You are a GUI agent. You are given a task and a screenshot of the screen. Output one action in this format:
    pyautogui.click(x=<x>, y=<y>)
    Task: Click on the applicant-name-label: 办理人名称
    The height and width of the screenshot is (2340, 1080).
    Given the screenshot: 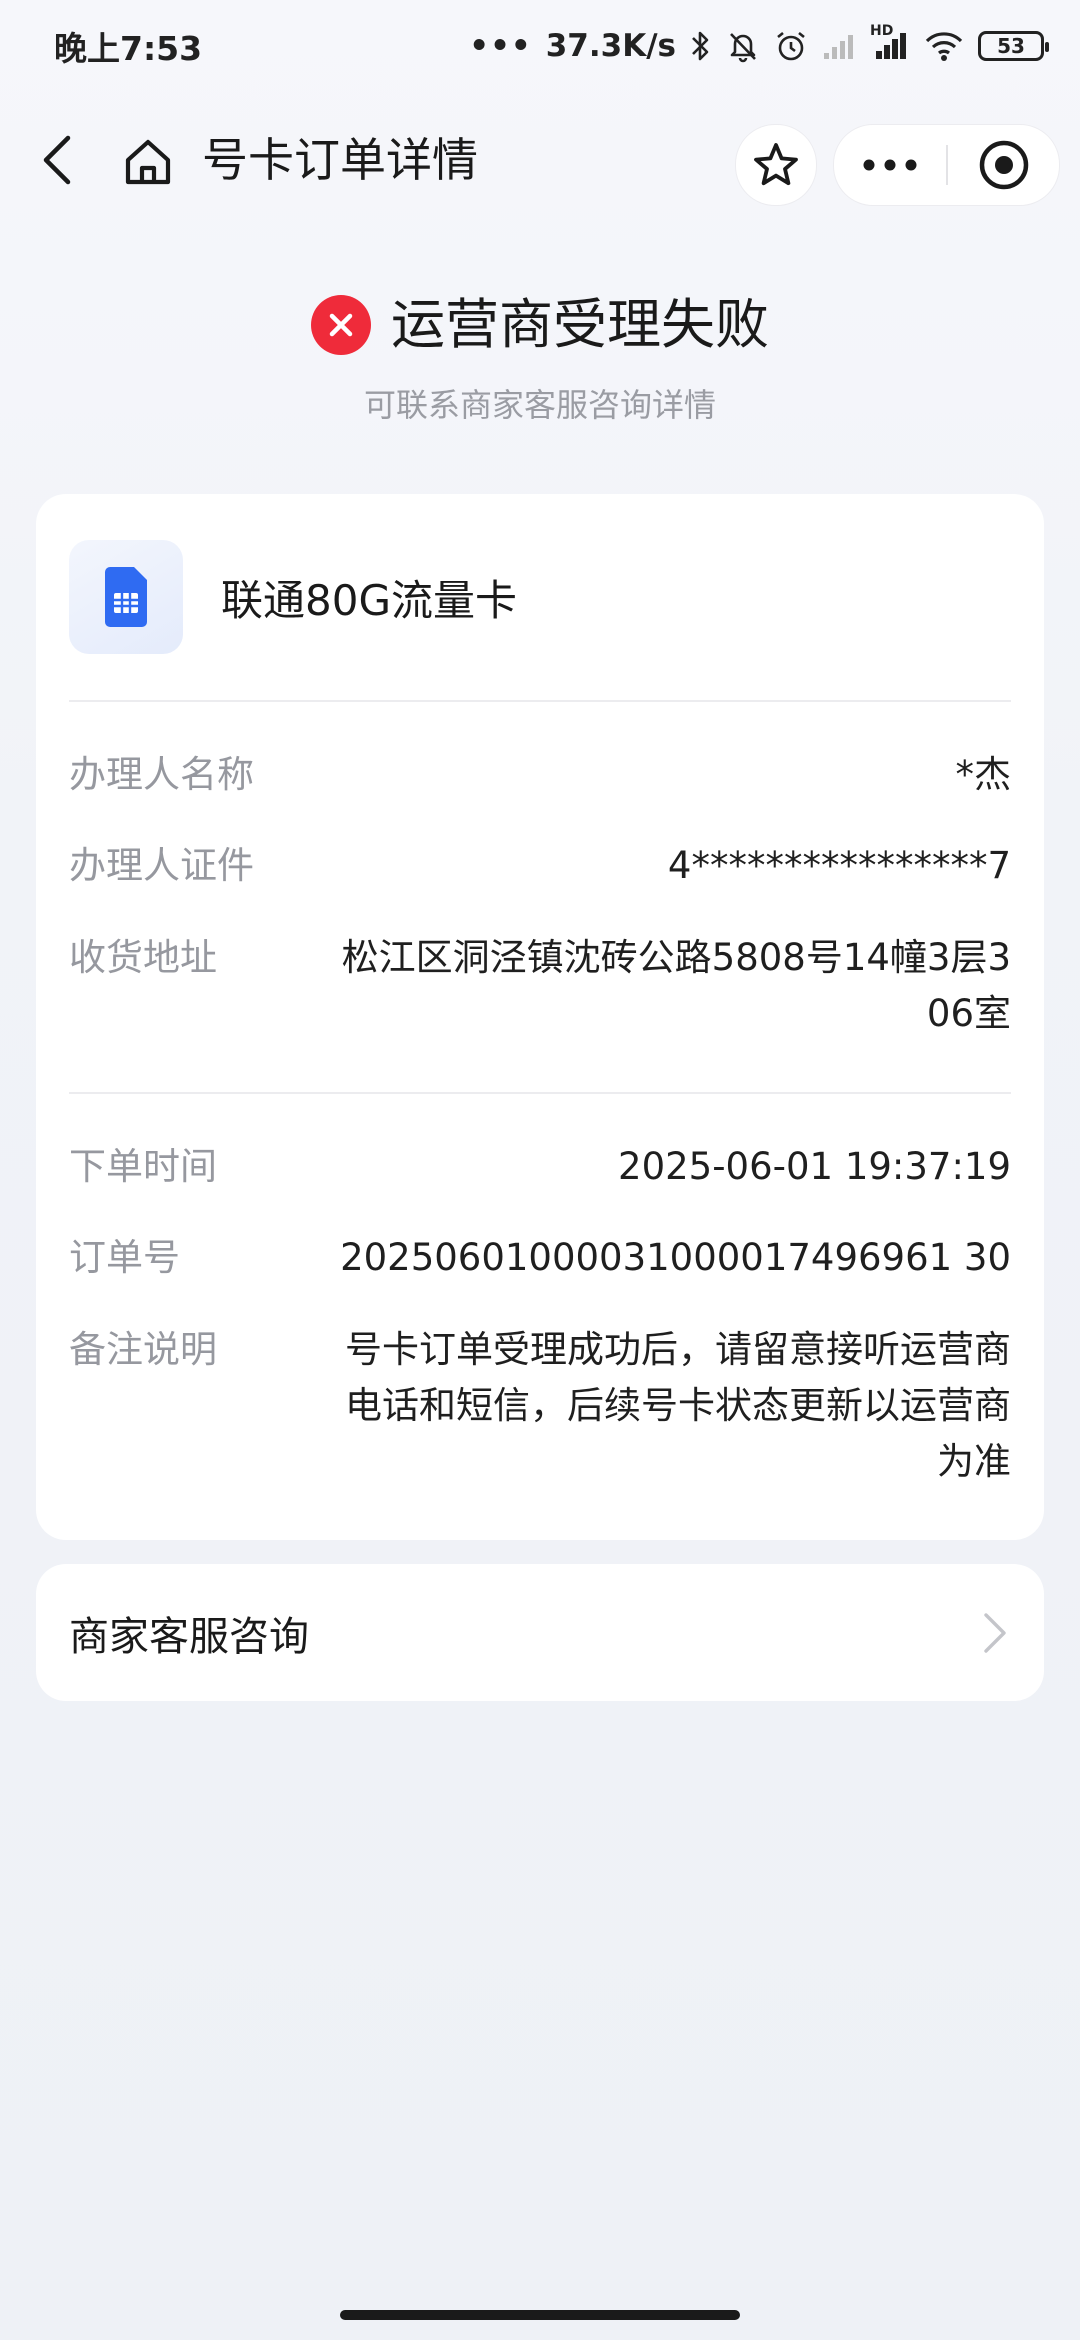 What is the action you would take?
    pyautogui.click(x=161, y=774)
    